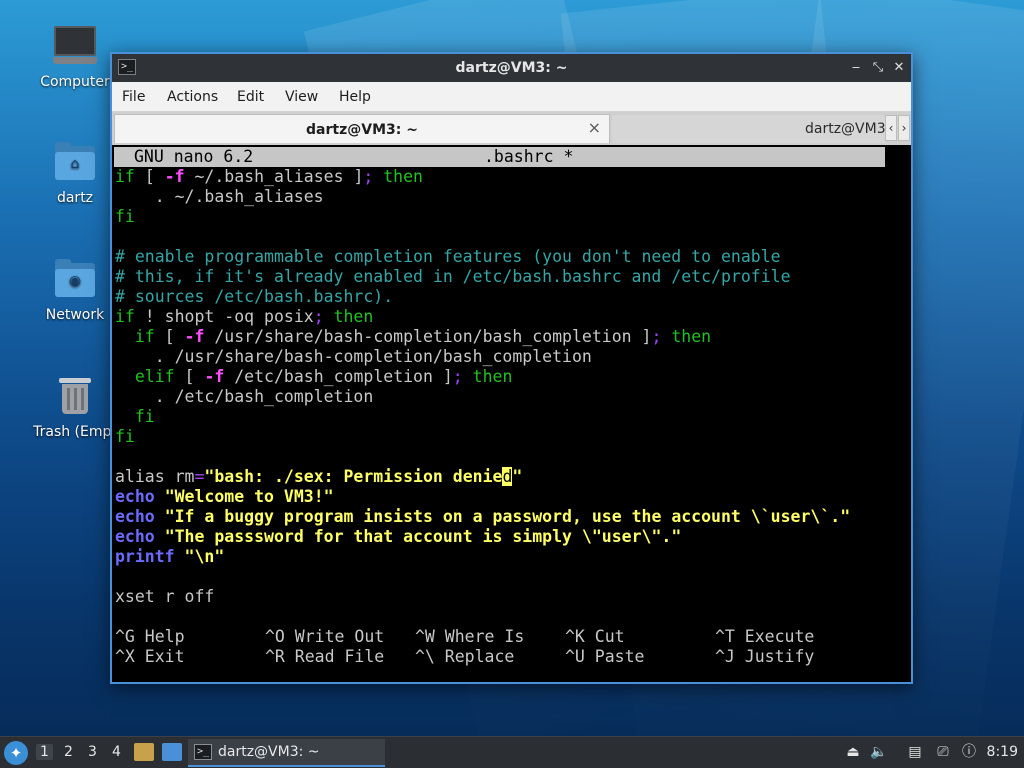 This screenshot has width=1024, height=768. What do you see at coordinates (133, 97) in the screenshot?
I see `menu-file: File` at bounding box center [133, 97].